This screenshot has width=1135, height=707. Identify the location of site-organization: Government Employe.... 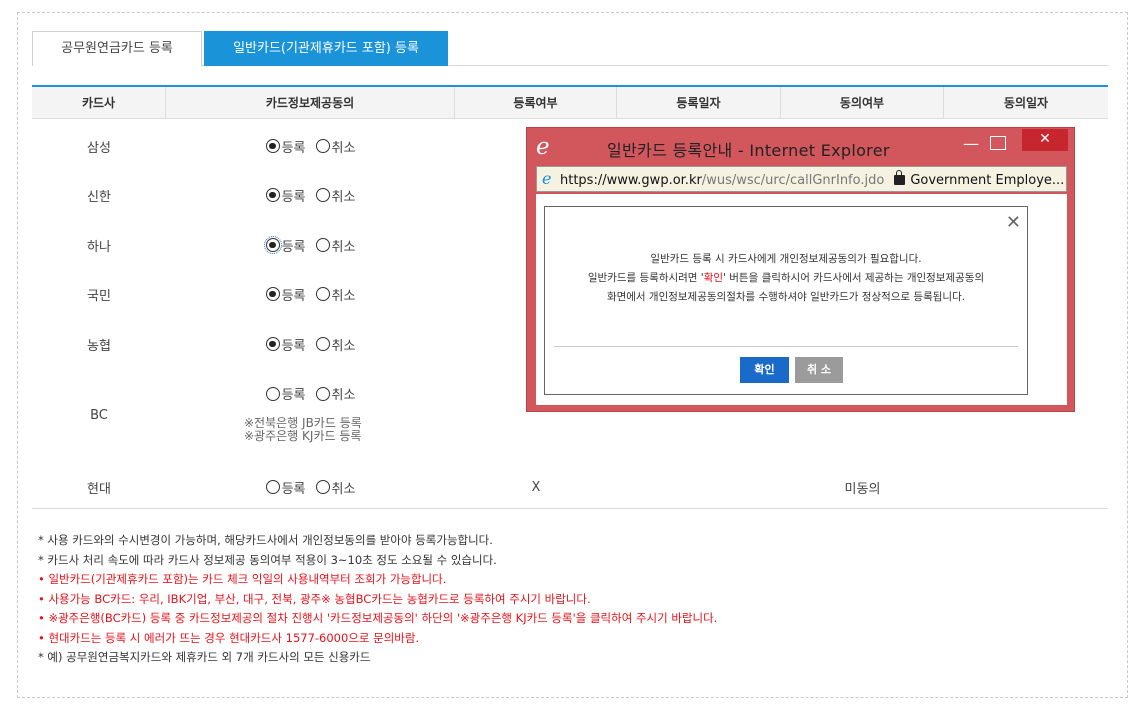
(987, 180).